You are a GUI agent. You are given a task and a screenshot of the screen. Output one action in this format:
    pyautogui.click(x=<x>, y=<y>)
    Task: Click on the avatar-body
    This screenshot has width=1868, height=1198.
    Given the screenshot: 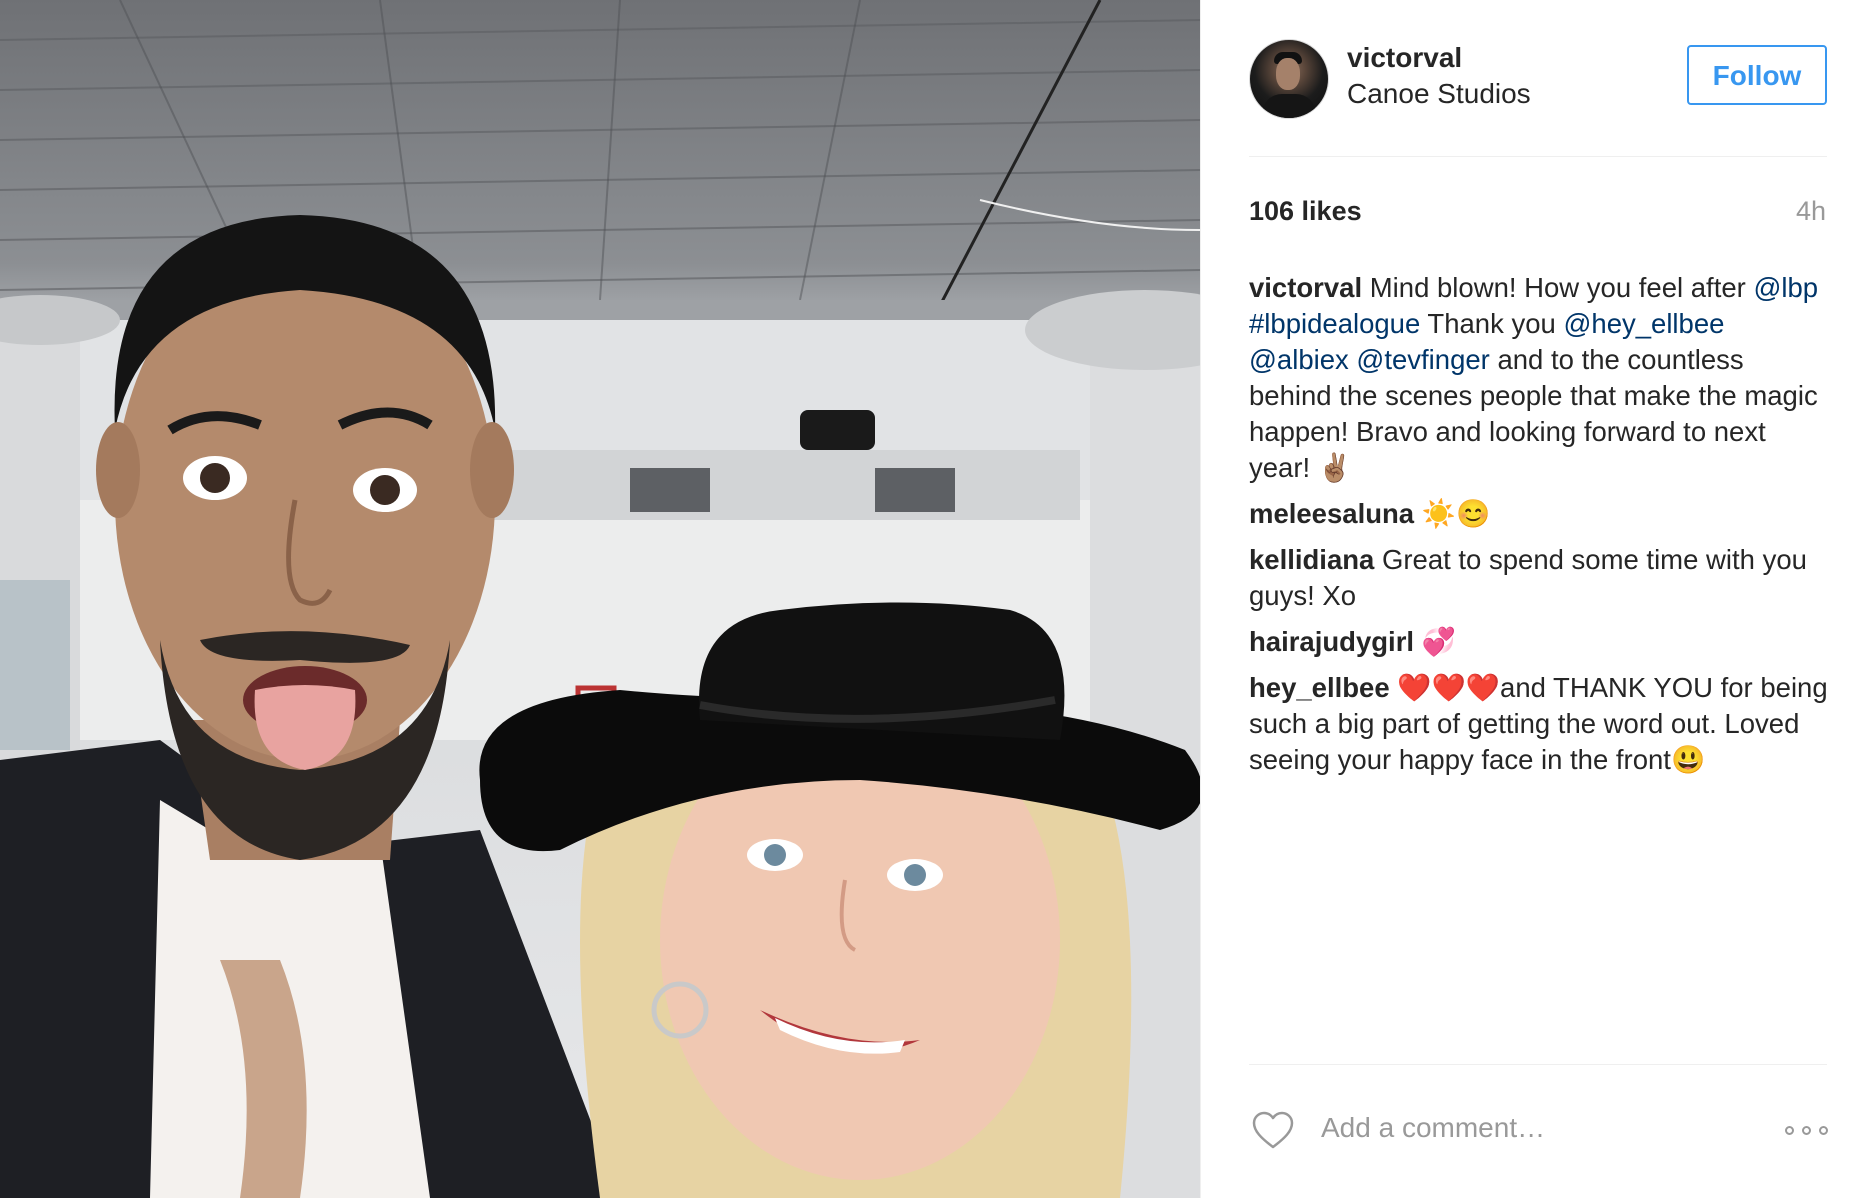 What is the action you would take?
    pyautogui.click(x=1289, y=106)
    